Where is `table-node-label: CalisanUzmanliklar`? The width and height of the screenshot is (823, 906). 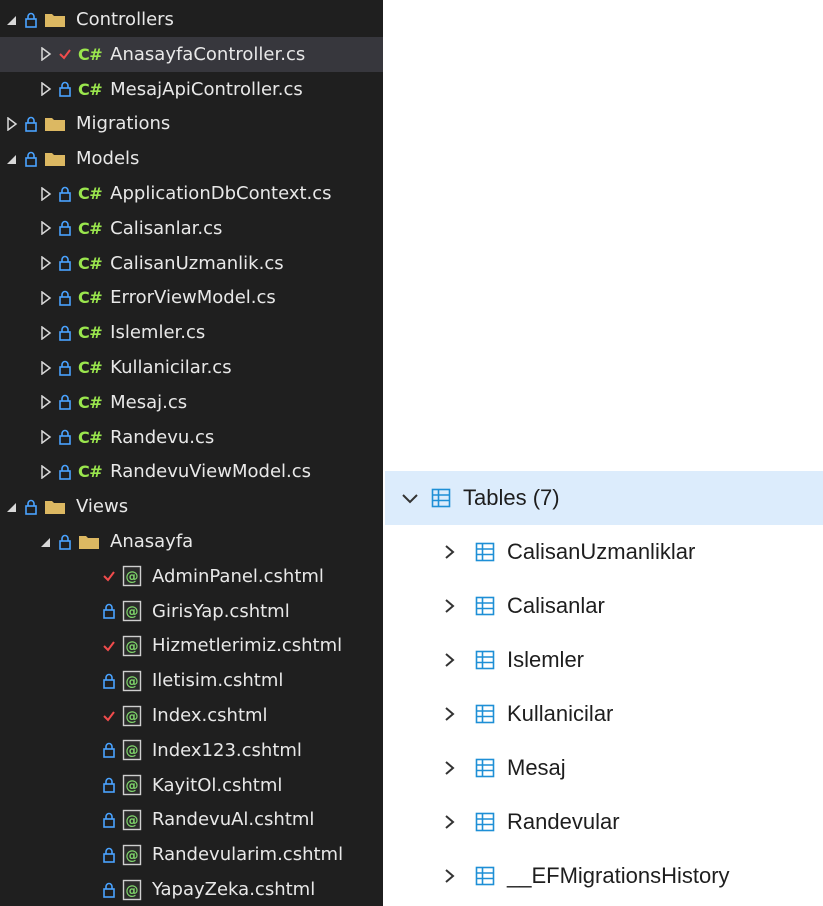
table-node-label: CalisanUzmanliklar is located at coordinates (601, 551).